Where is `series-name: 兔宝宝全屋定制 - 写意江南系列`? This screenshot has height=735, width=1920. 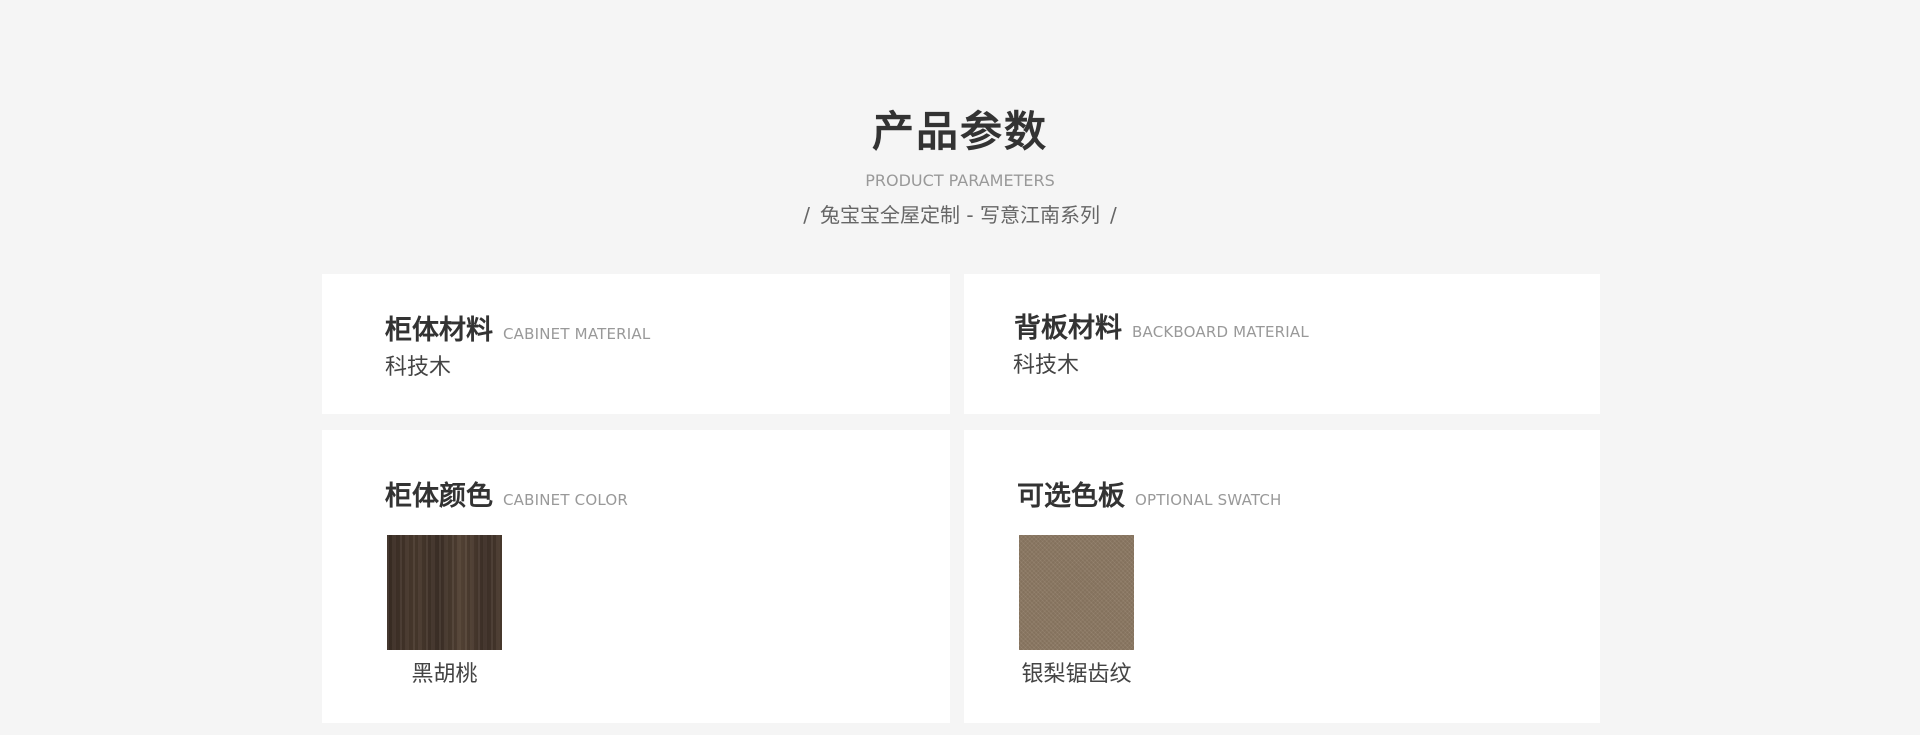
series-name: 兔宝宝全屋定制 - 写意江南系列 is located at coordinates (960, 215).